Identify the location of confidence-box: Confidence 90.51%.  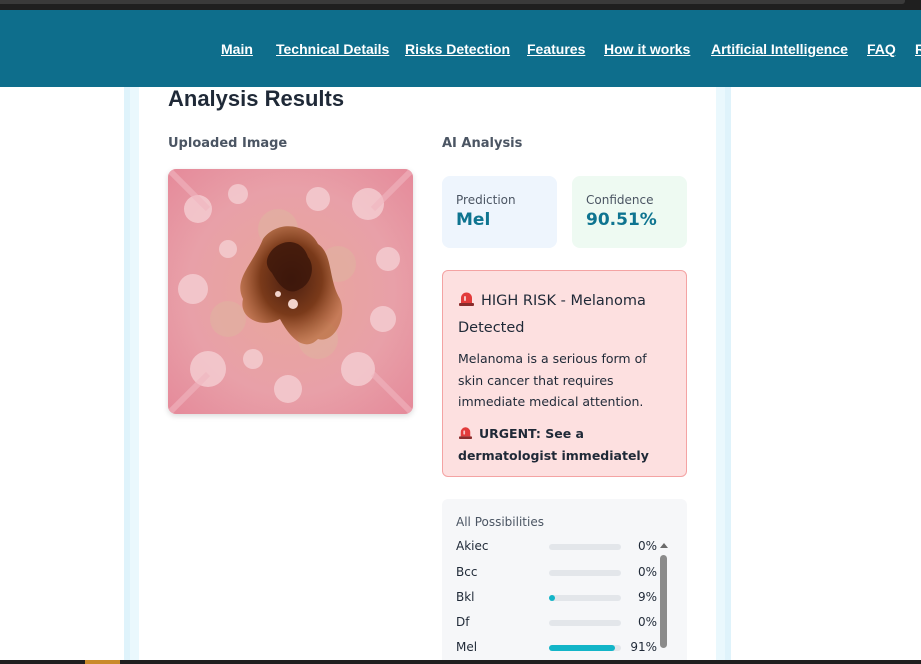
(629, 212).